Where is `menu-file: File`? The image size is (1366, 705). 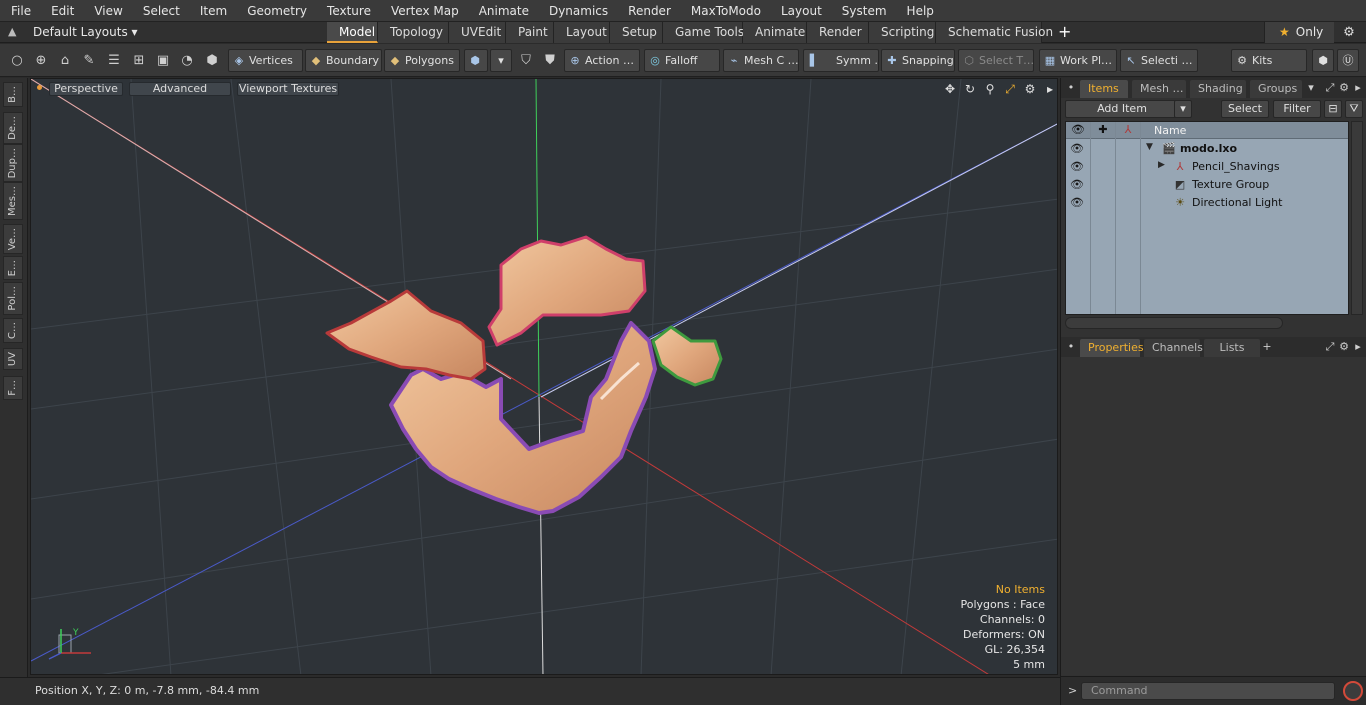 menu-file: File is located at coordinates (20, 11).